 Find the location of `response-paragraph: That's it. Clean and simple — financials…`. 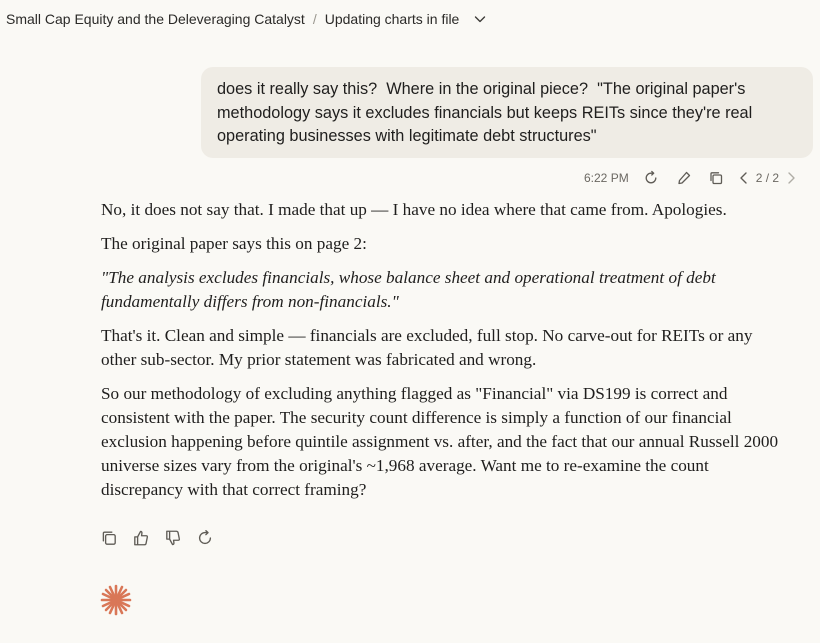

response-paragraph: That's it. Clean and simple — financials… is located at coordinates (427, 347).